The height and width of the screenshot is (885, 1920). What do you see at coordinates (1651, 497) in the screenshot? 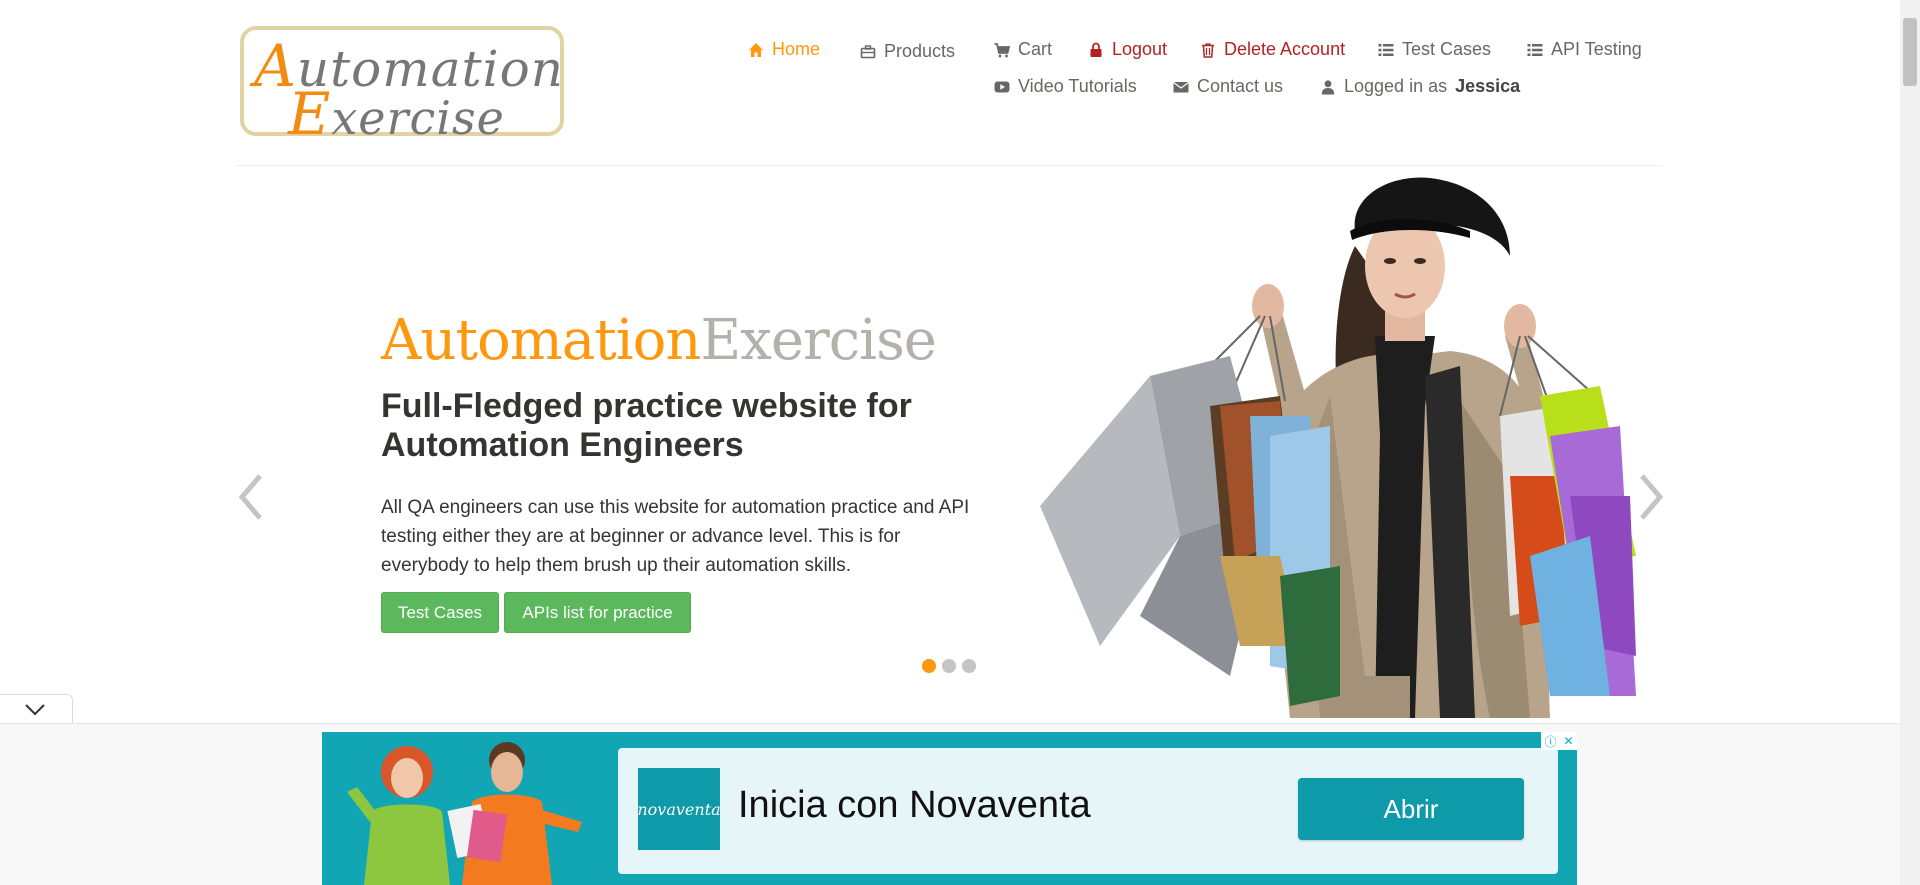
I see `slider-next-arrow-icon` at bounding box center [1651, 497].